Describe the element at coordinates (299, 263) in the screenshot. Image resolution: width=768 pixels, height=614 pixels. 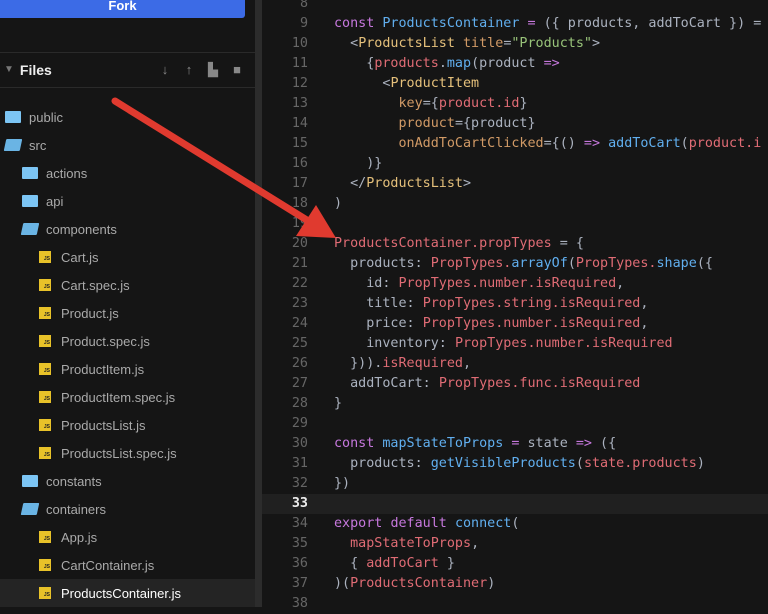
I see `line-number: 21` at that location.